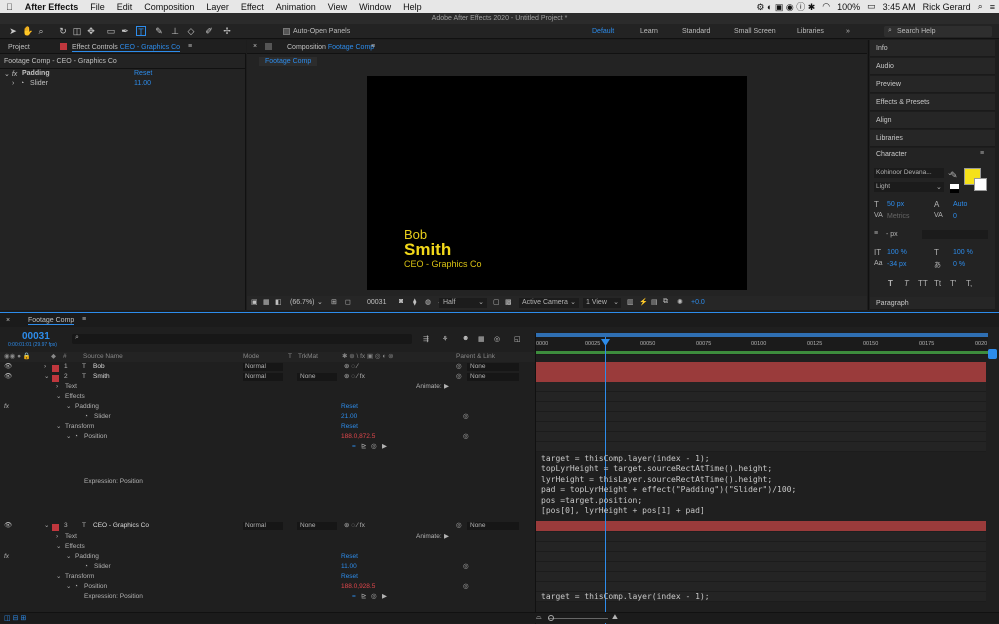 The image size is (999, 624). I want to click on menu-icon: ≡, so click(992, 7).